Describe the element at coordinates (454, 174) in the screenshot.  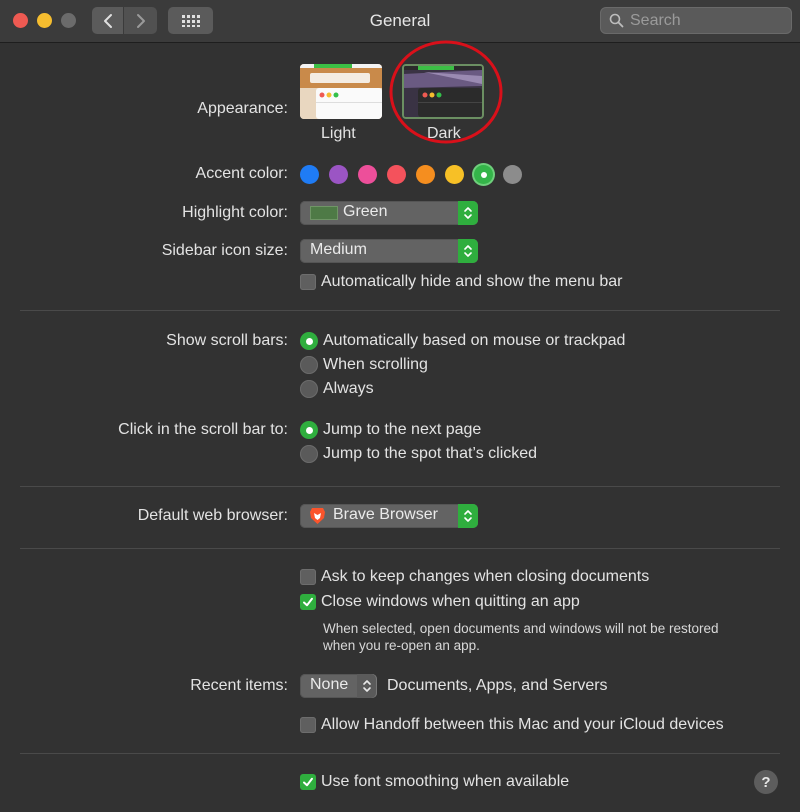
I see `accent-yellow-swatch` at that location.